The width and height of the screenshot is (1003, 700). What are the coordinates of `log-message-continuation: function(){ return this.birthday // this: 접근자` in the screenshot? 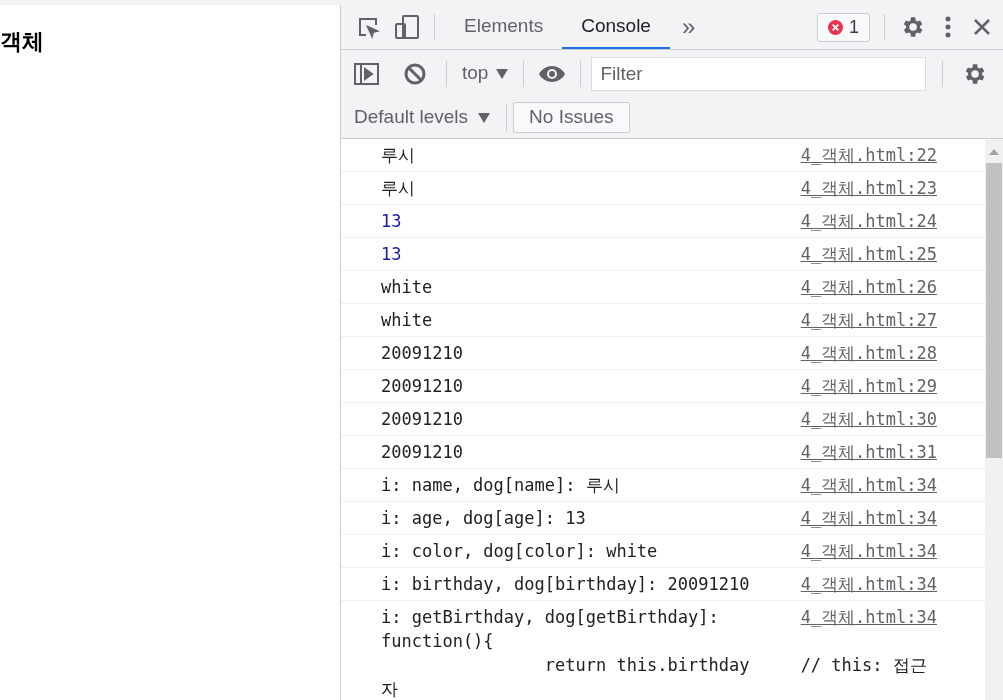 It's located at (654, 665).